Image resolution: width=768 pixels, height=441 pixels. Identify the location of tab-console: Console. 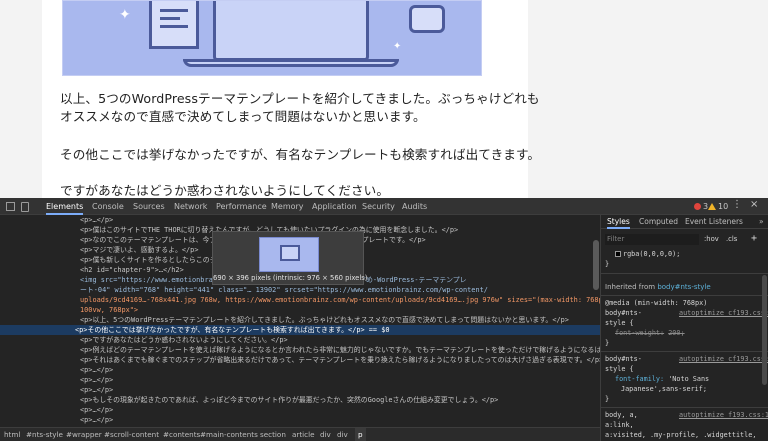
(108, 206).